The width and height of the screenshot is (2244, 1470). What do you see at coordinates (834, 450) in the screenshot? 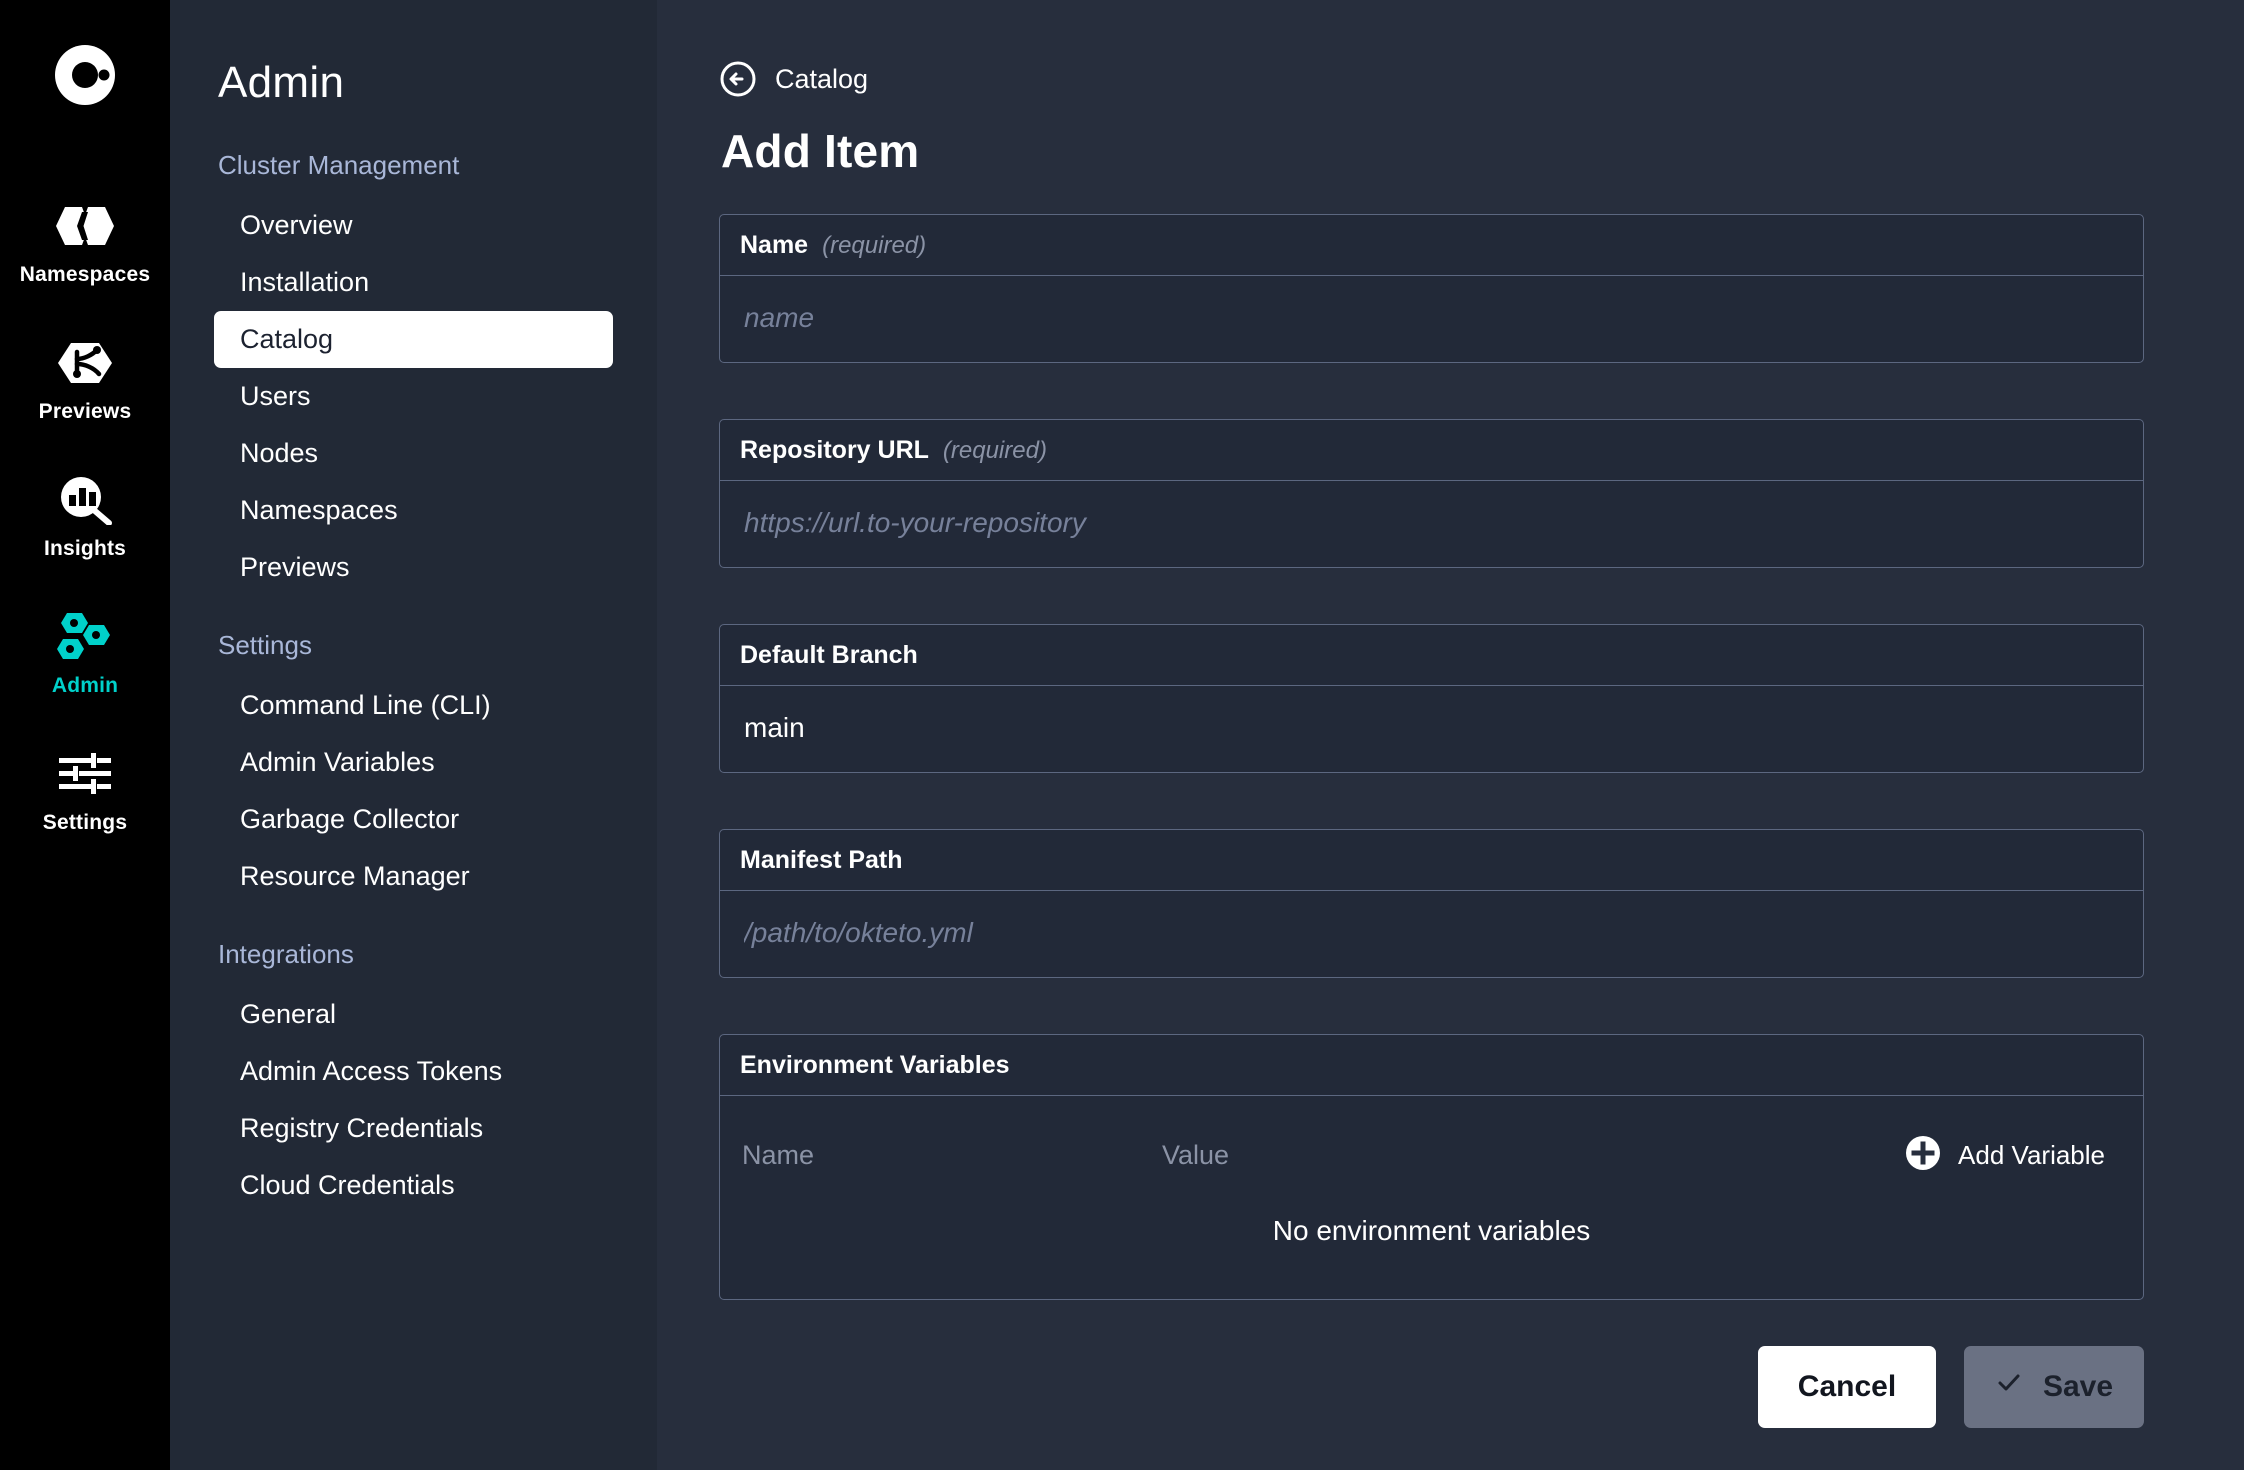
I see `field-repository-url-label: Repository URL` at bounding box center [834, 450].